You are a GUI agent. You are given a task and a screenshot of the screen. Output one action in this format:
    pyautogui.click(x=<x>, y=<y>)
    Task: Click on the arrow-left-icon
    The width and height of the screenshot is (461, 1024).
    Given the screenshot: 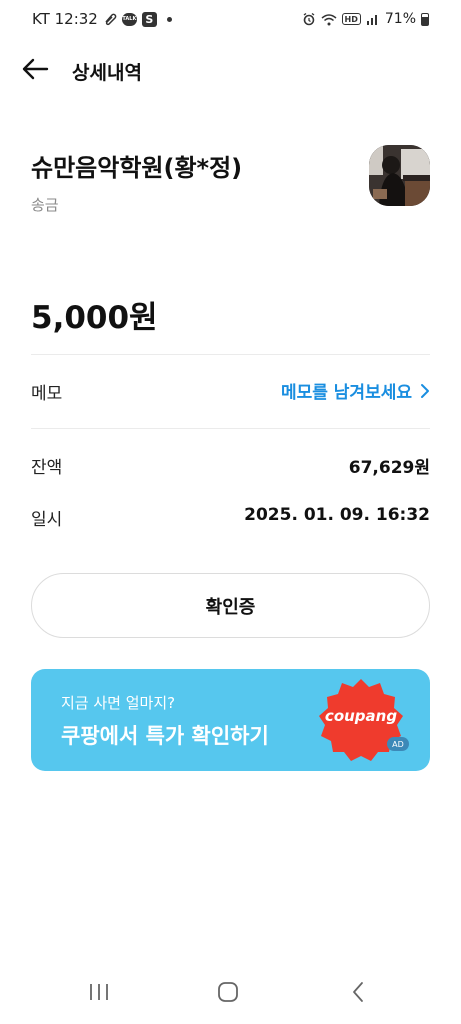 What is the action you would take?
    pyautogui.click(x=35, y=69)
    